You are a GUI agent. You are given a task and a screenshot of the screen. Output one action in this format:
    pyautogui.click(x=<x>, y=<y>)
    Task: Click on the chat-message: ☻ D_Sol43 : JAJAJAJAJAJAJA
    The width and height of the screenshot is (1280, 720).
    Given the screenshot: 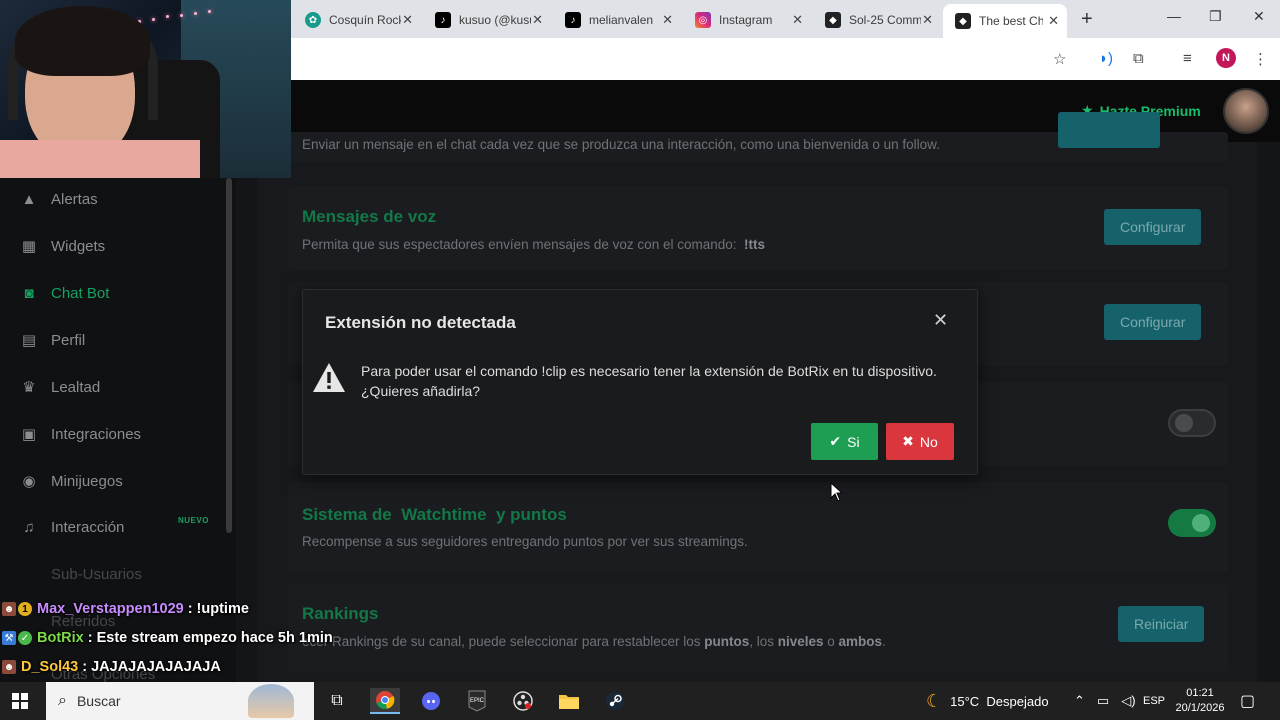 What is the action you would take?
    pyautogui.click(x=111, y=667)
    